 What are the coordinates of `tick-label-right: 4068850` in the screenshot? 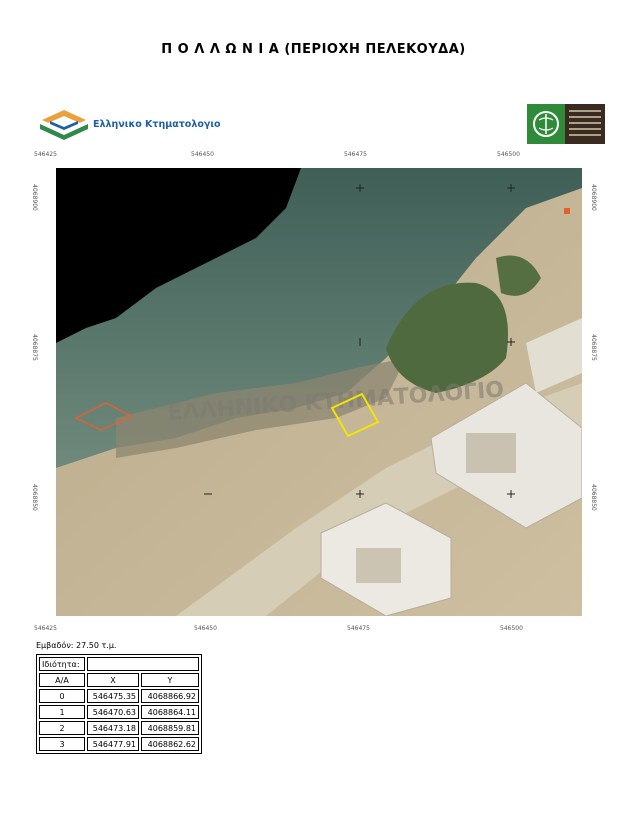 It's located at (593, 497).